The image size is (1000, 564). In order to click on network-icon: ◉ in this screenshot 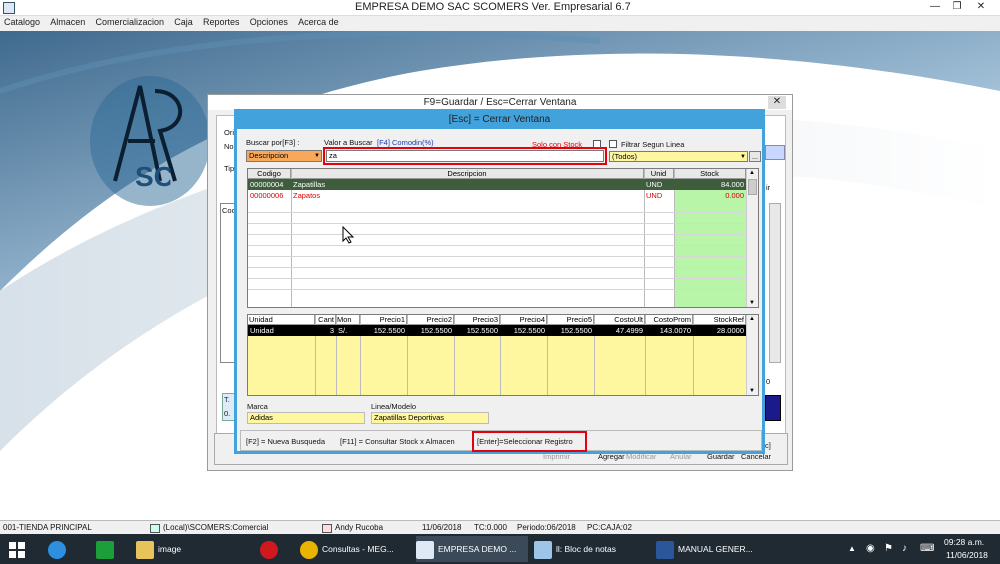, I will do `click(870, 549)`.